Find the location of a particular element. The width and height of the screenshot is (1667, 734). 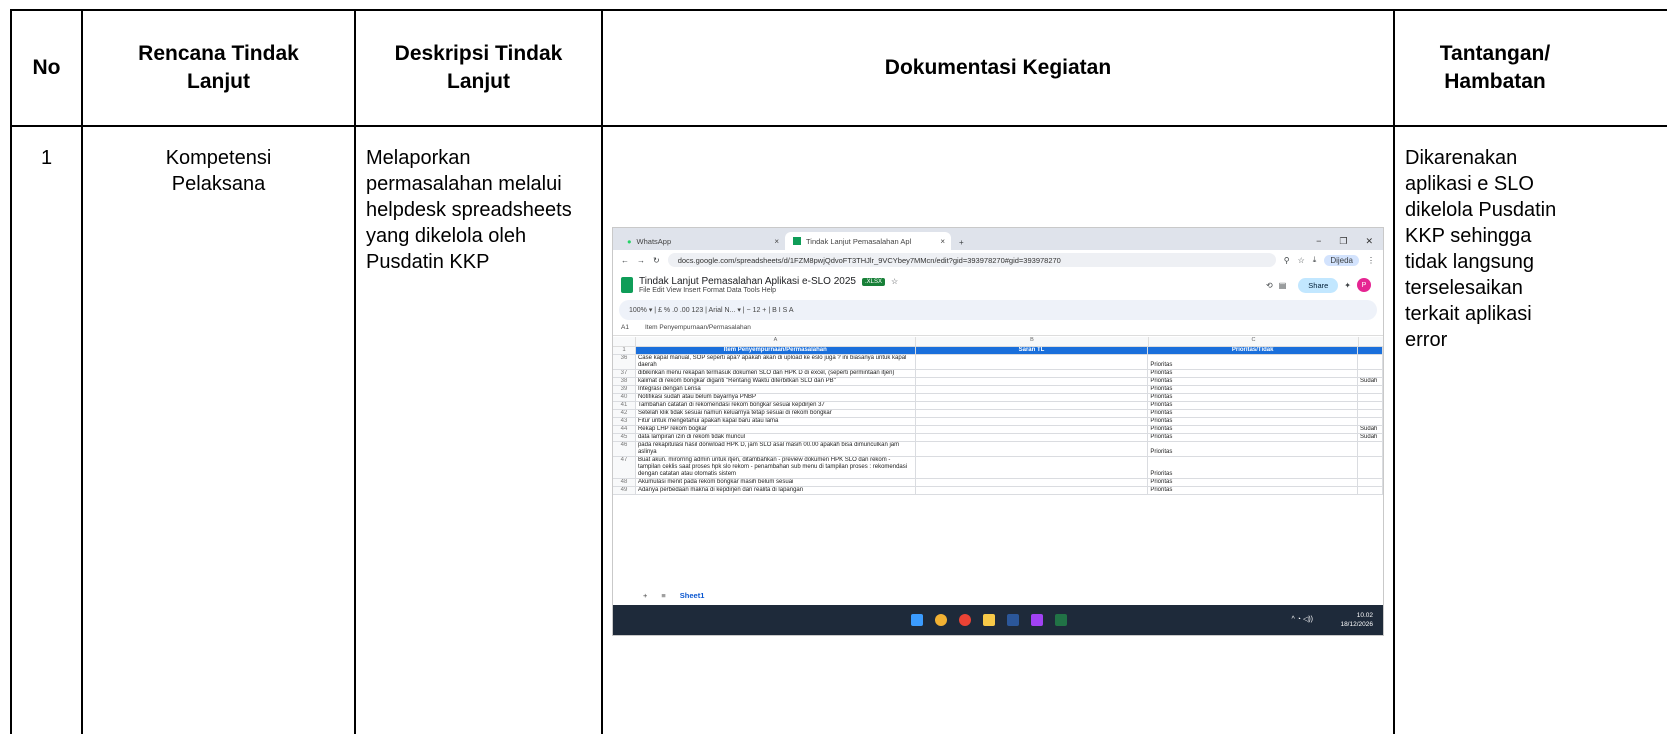

chrome-icon is located at coordinates (965, 620).